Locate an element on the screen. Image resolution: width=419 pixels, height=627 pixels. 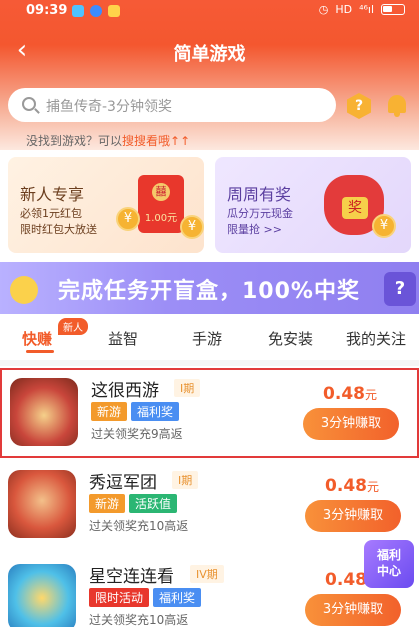
tab-mianan: 免安装 is located at coordinates (290, 338).